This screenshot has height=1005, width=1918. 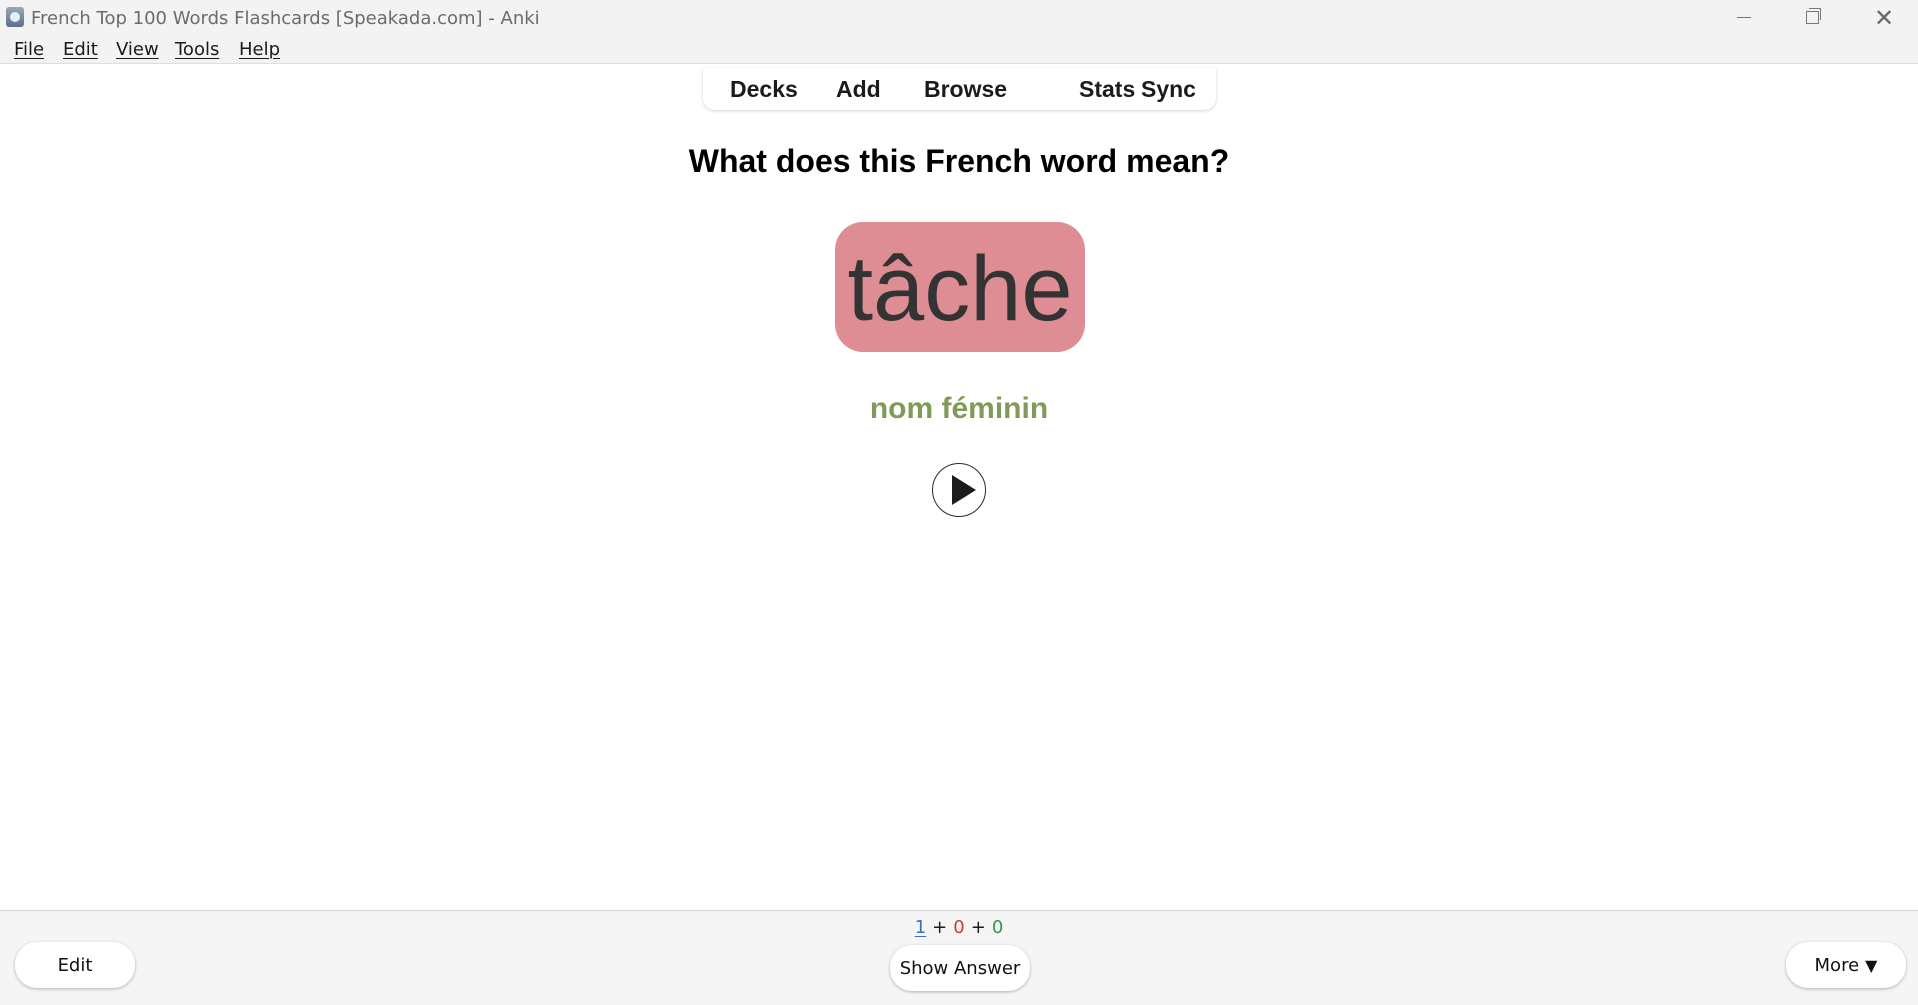 What do you see at coordinates (29, 49) in the screenshot?
I see `menu-file: File` at bounding box center [29, 49].